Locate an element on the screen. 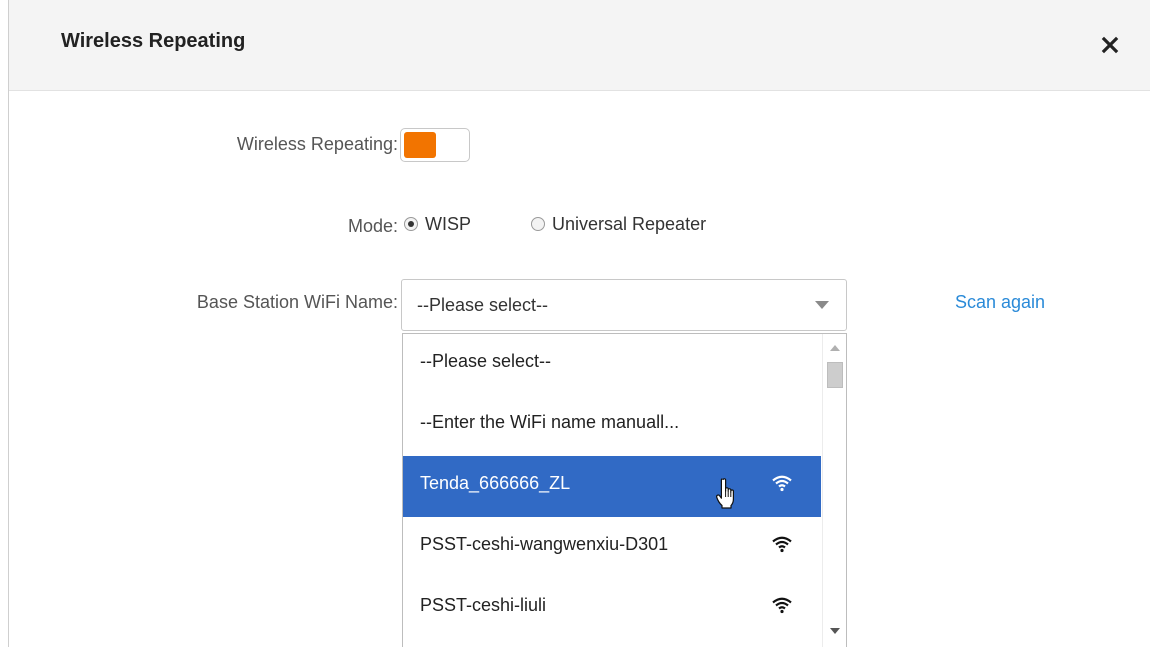 The image size is (1150, 647). scan-again-link: Scan again is located at coordinates (1000, 302).